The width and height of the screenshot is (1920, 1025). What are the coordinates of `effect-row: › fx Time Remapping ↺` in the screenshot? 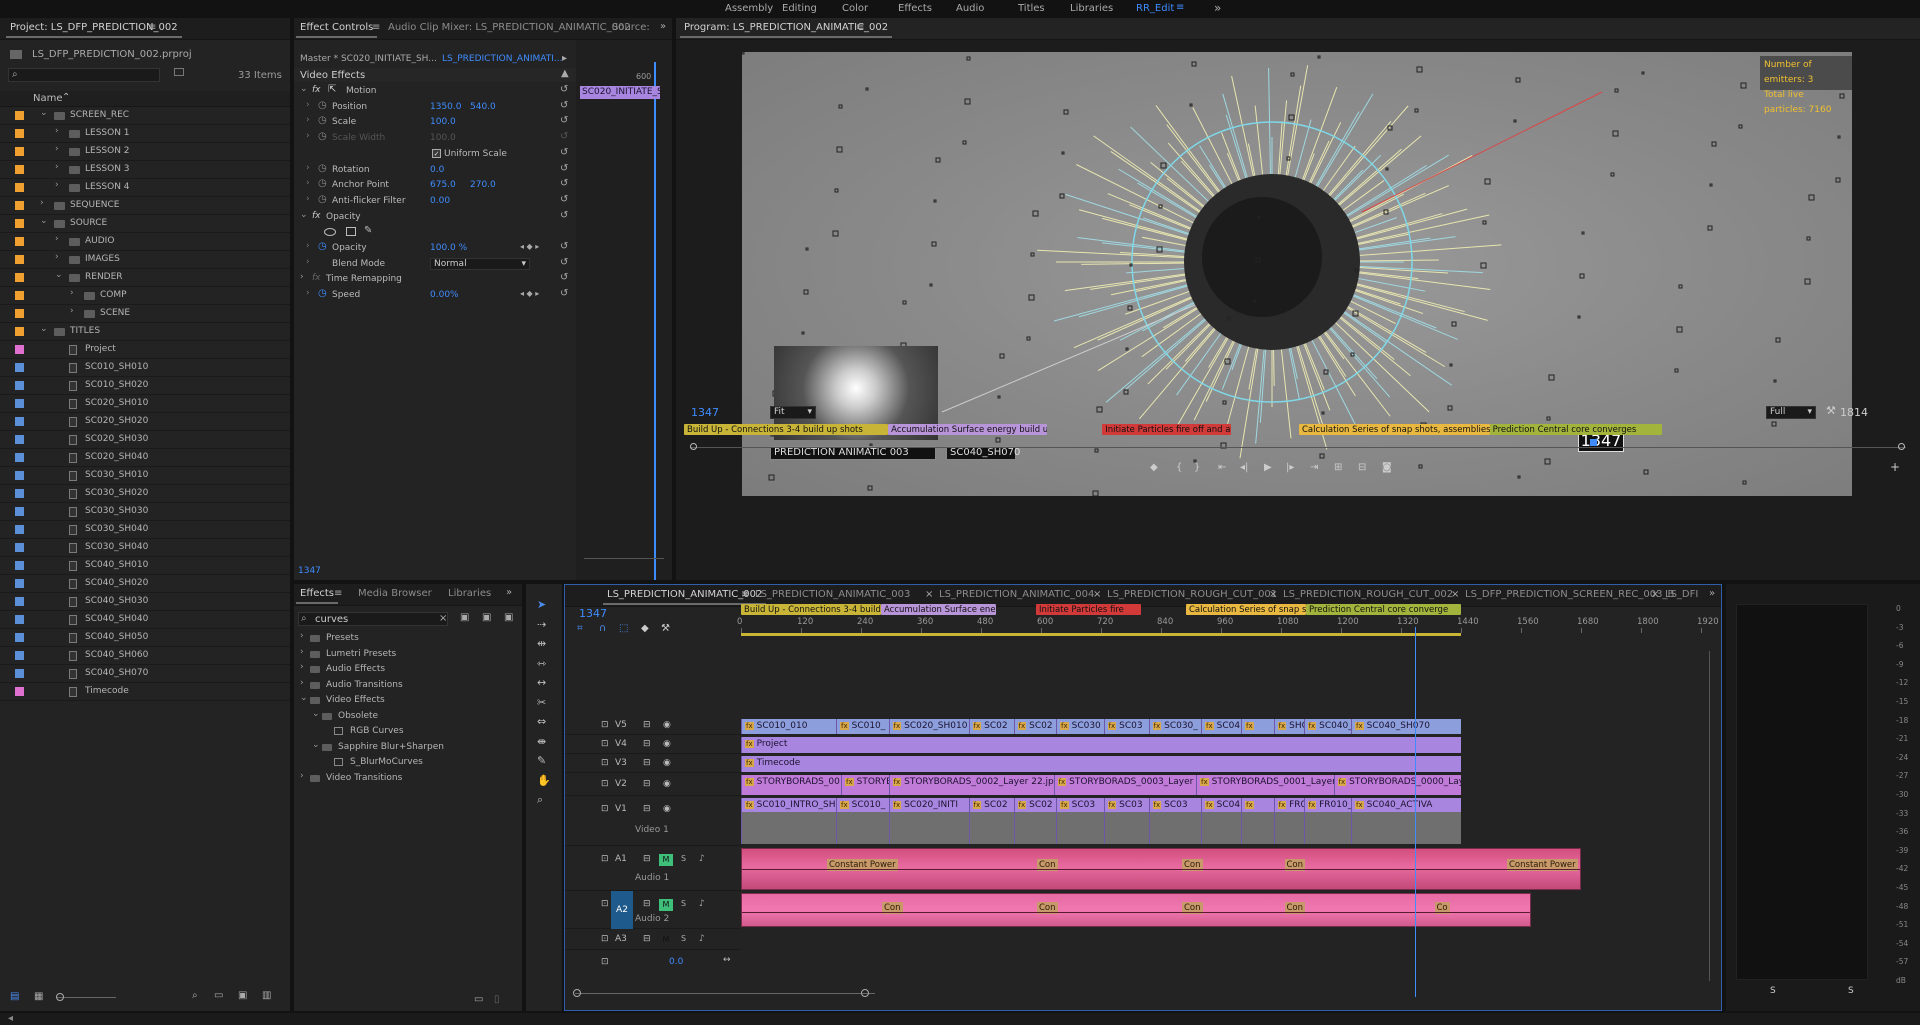 It's located at (435, 279).